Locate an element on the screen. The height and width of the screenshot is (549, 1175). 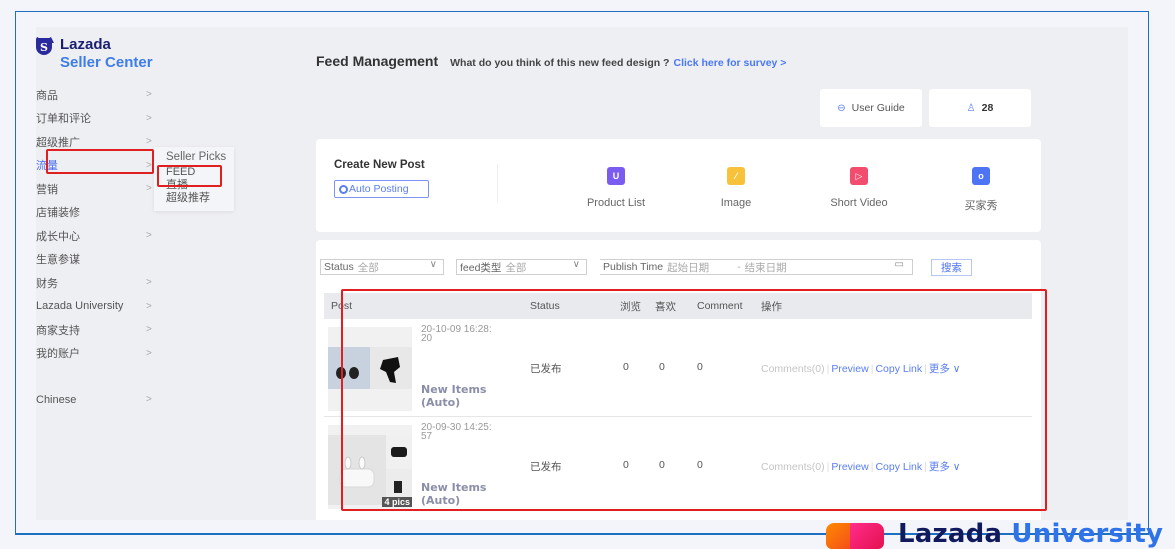
submenu-item-super-recommend: 超级推荐 is located at coordinates (200, 198).